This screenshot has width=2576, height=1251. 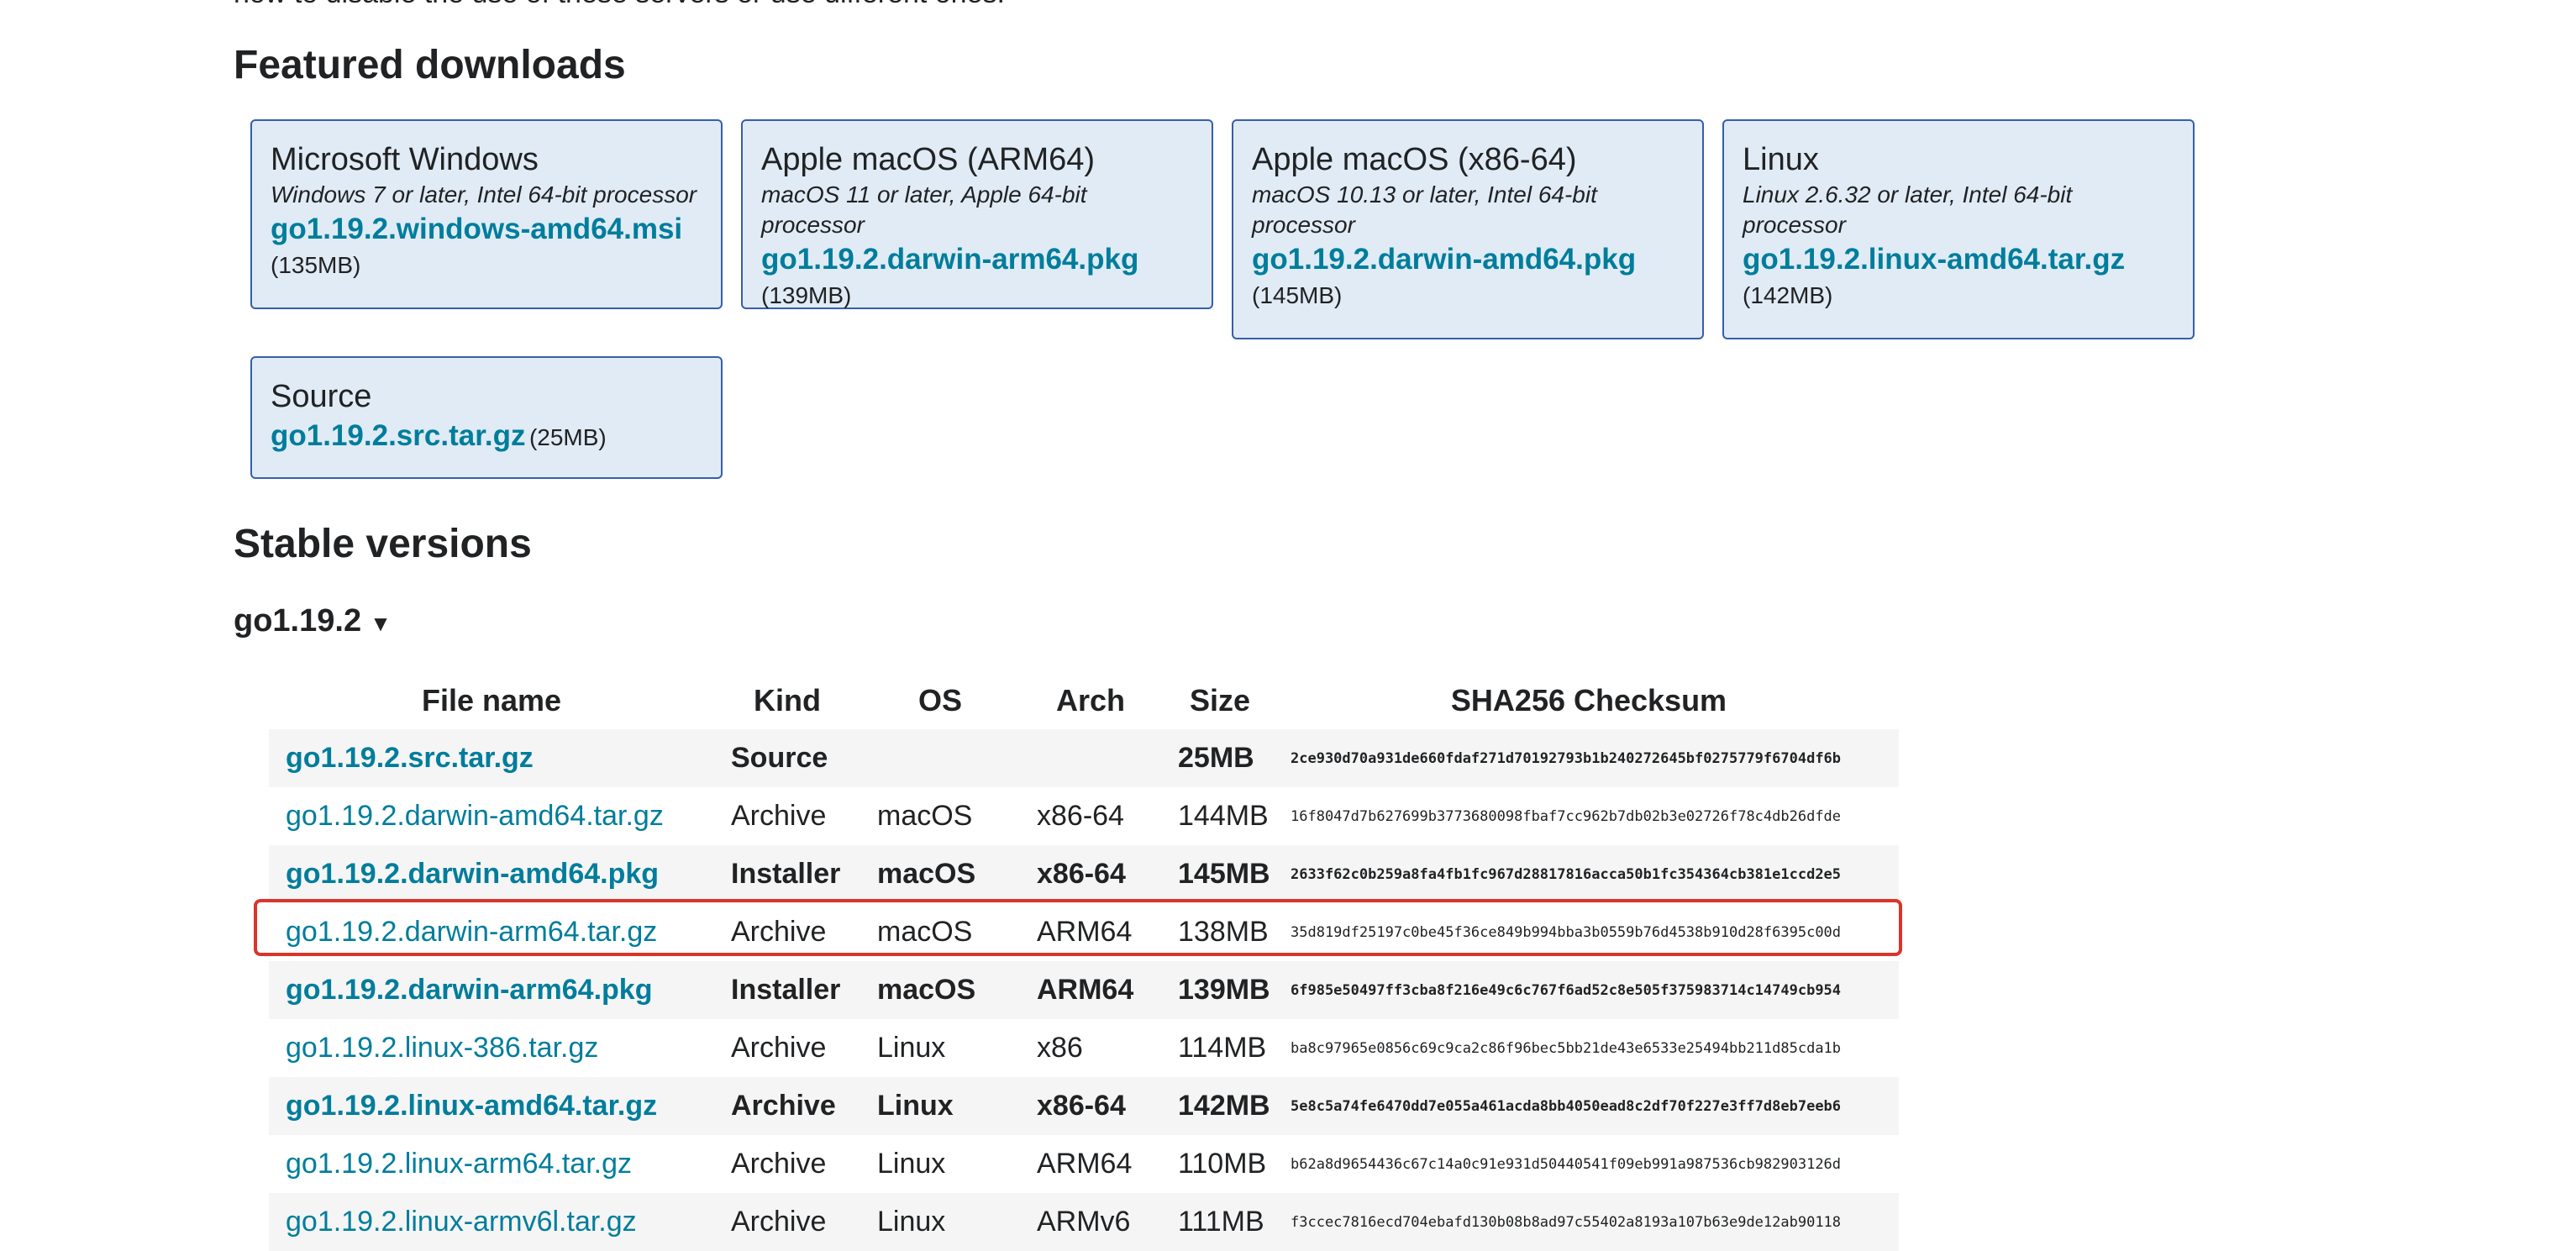 What do you see at coordinates (442, 1048) in the screenshot?
I see `file-download-link: go1.19.2.linux-386.tar.gz` at bounding box center [442, 1048].